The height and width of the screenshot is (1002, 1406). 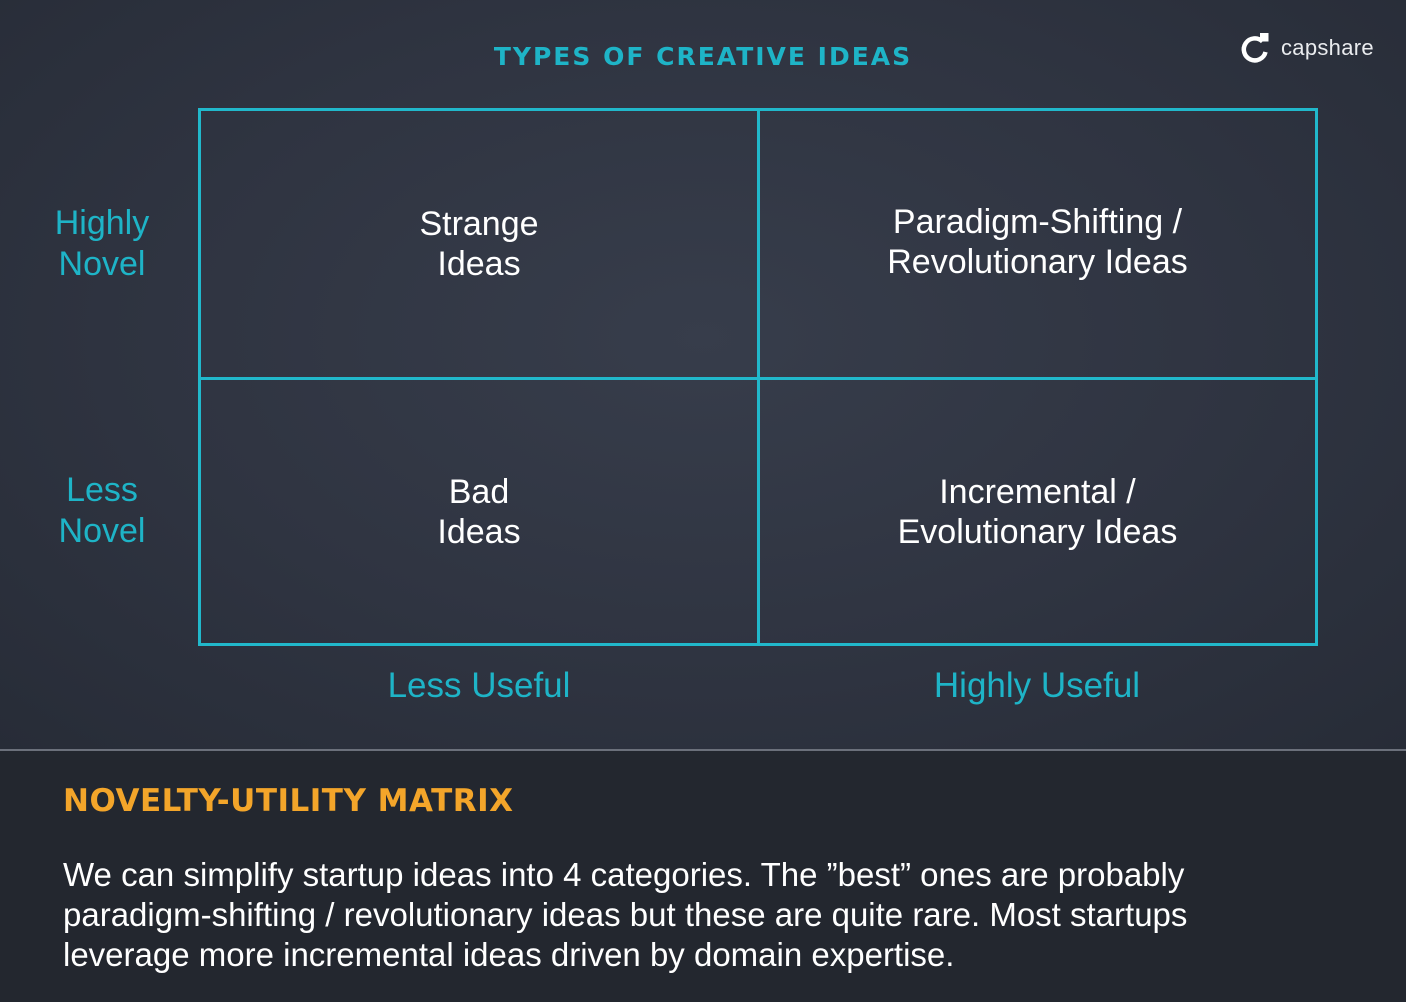 I want to click on cell-evolutionary-ideas: Incremental / Evolutionary Ideas, so click(x=1037, y=511).